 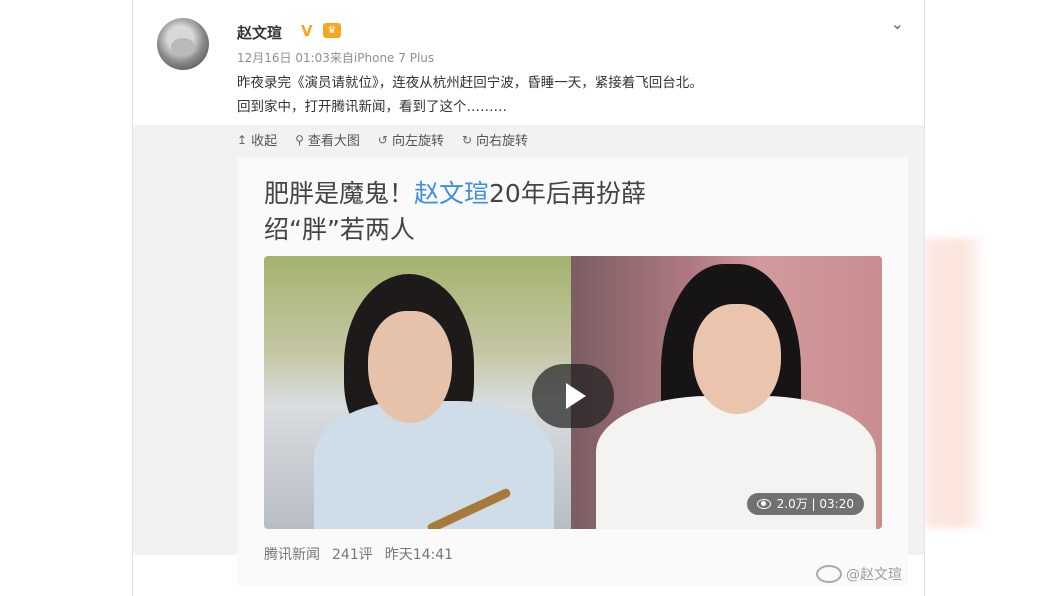 I want to click on headline-name-link: 赵文瑄, so click(x=451, y=193).